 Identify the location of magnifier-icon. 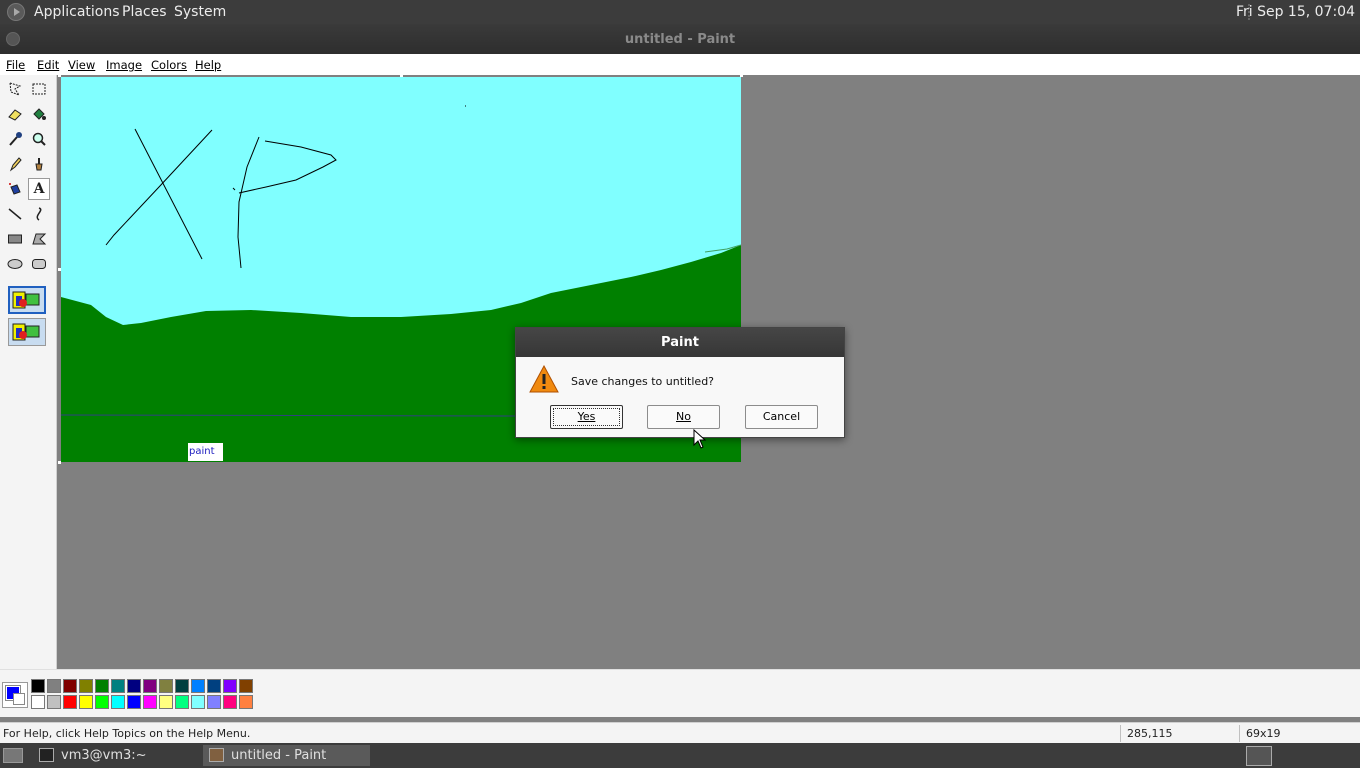
(39, 139).